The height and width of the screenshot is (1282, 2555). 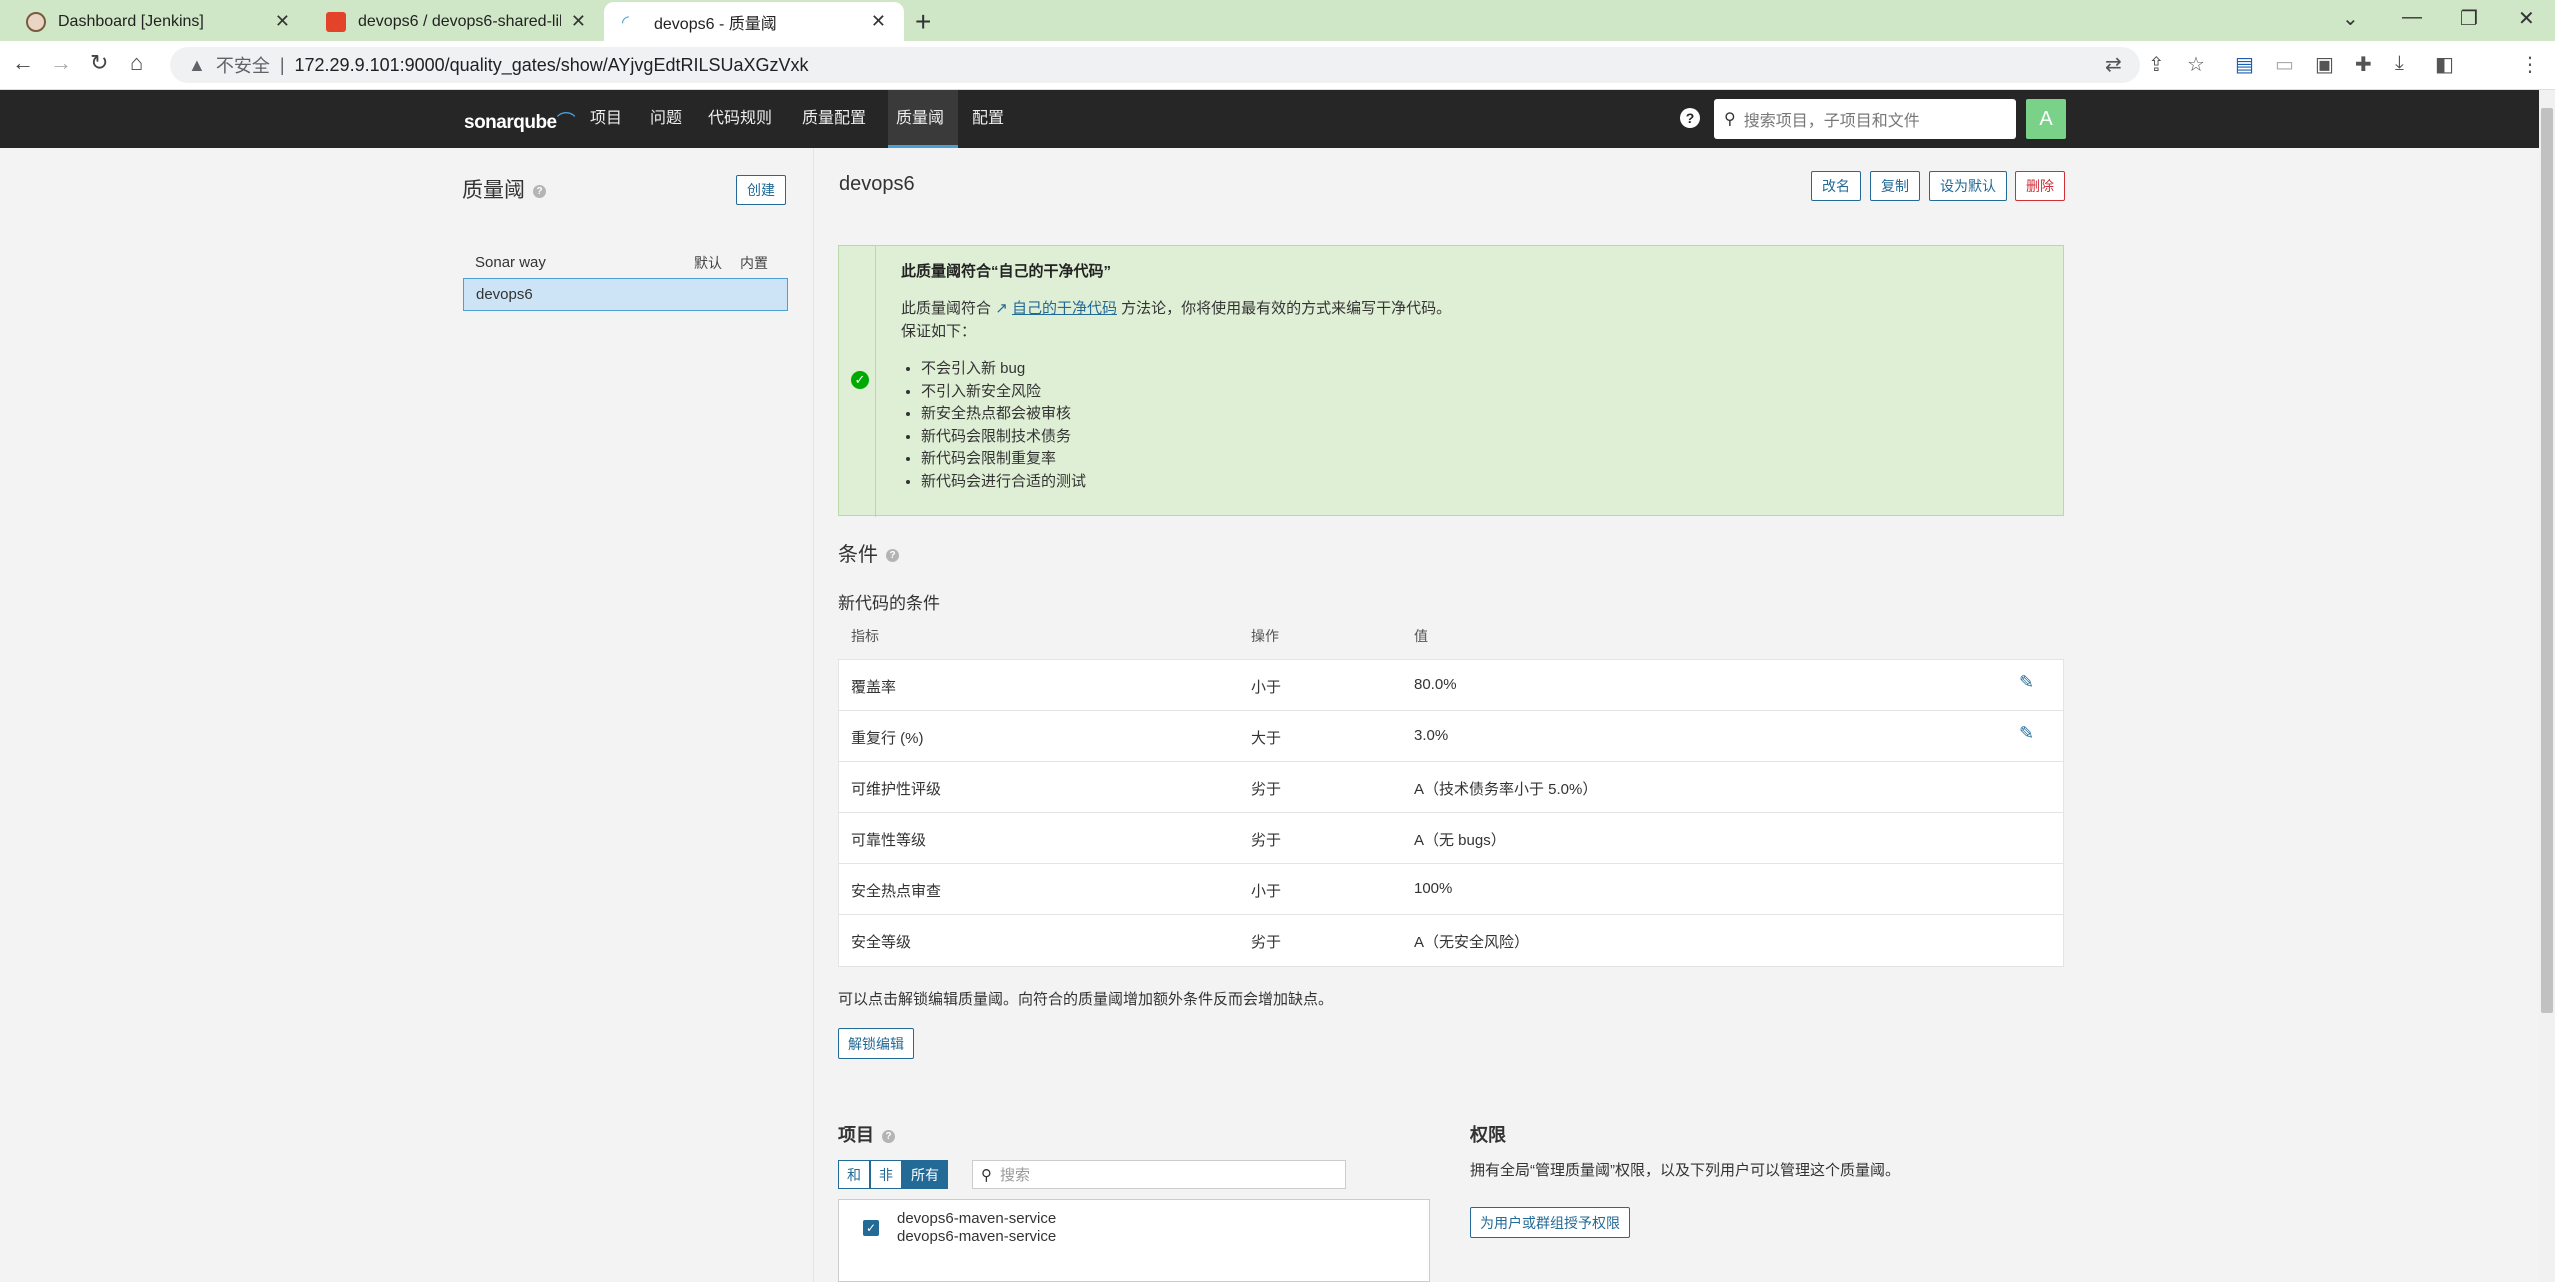 What do you see at coordinates (2244, 64) in the screenshot?
I see `reader-icon: ▤` at bounding box center [2244, 64].